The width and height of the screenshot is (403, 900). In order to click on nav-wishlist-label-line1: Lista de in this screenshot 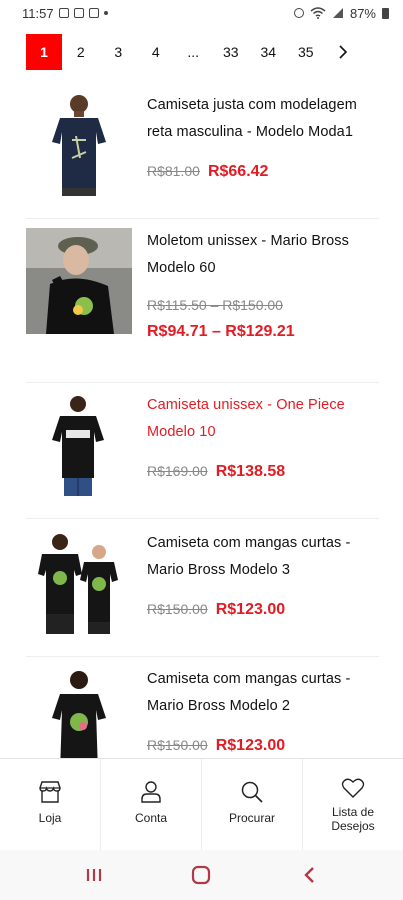, I will do `click(352, 812)`.